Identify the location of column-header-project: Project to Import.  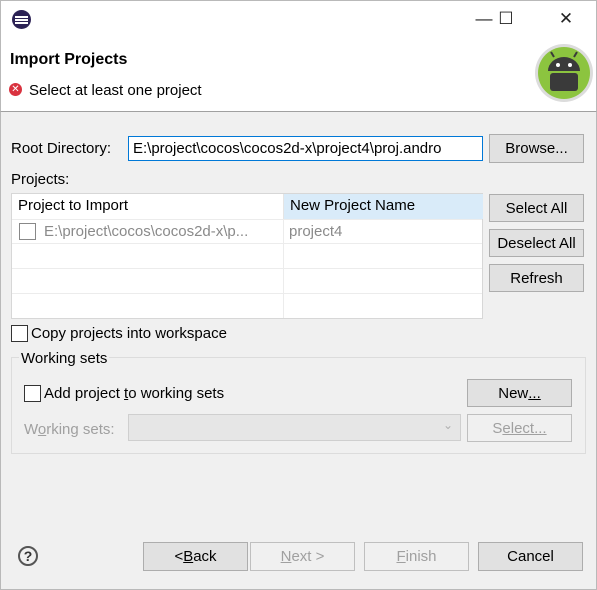
(147, 206).